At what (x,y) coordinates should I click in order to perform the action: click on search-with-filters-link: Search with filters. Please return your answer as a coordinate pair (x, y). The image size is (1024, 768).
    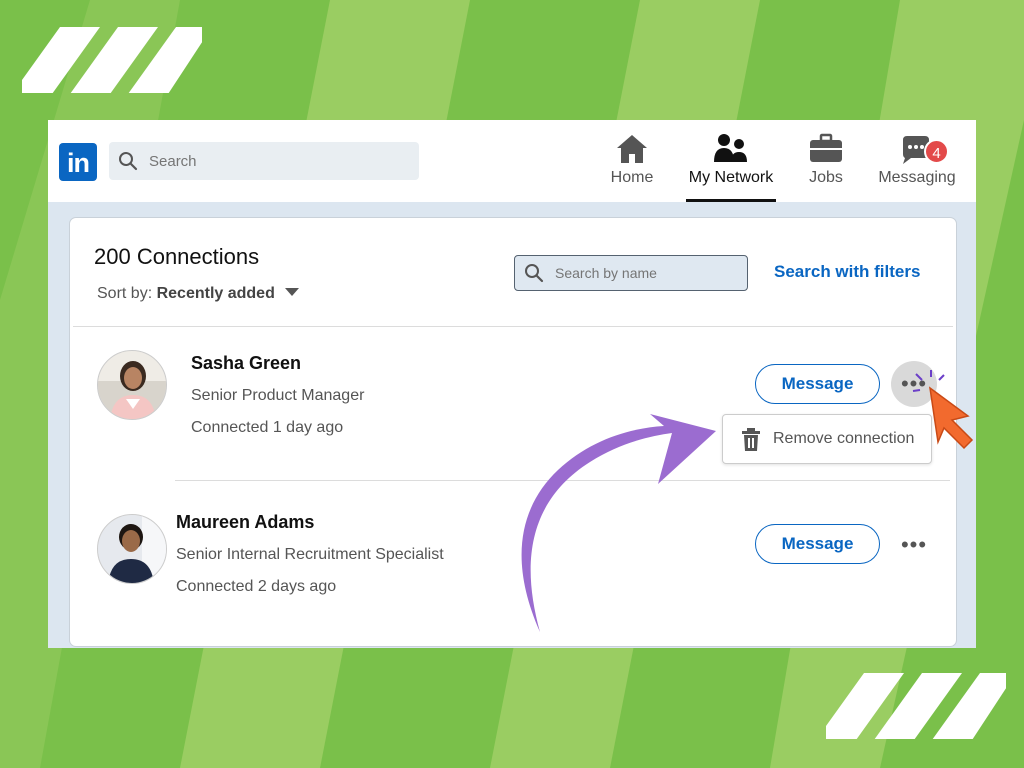
    Looking at the image, I should click on (847, 272).